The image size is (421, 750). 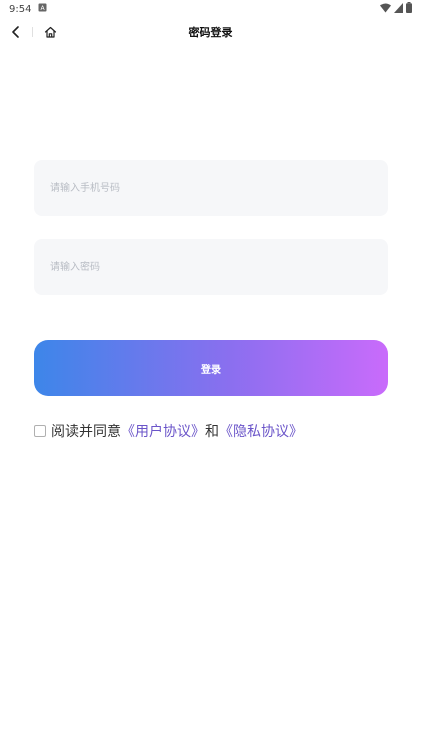 What do you see at coordinates (210, 9) in the screenshot?
I see `status-bar: 9:54 A` at bounding box center [210, 9].